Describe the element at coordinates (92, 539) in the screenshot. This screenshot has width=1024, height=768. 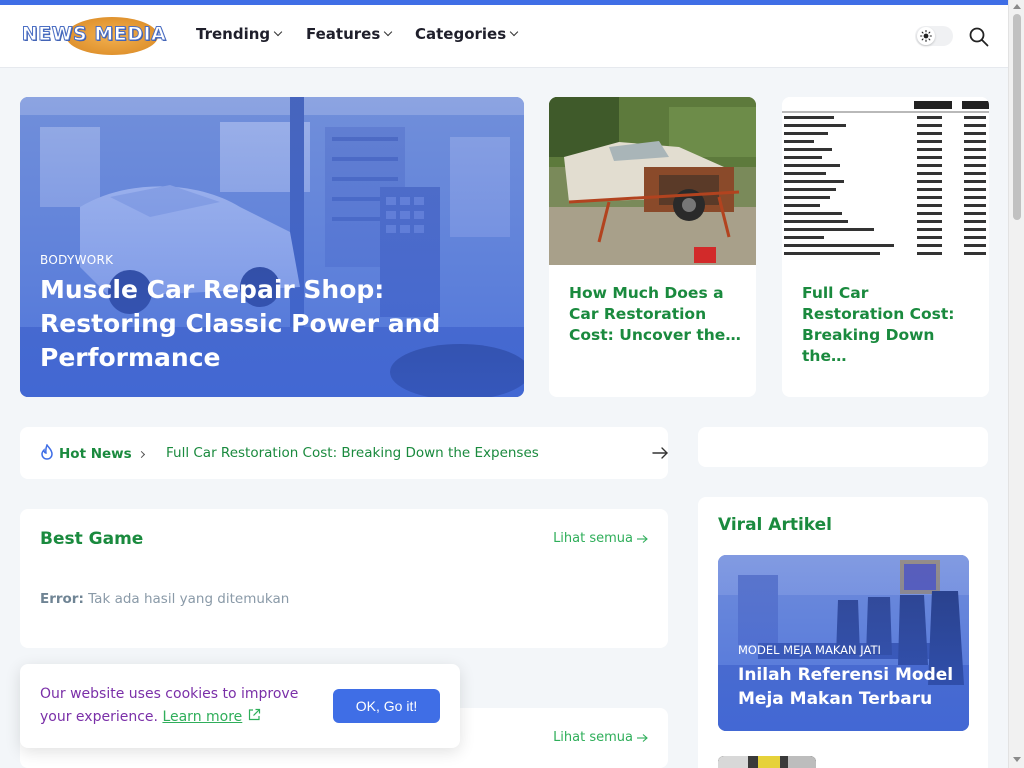
I see `section-title: Best Game` at that location.